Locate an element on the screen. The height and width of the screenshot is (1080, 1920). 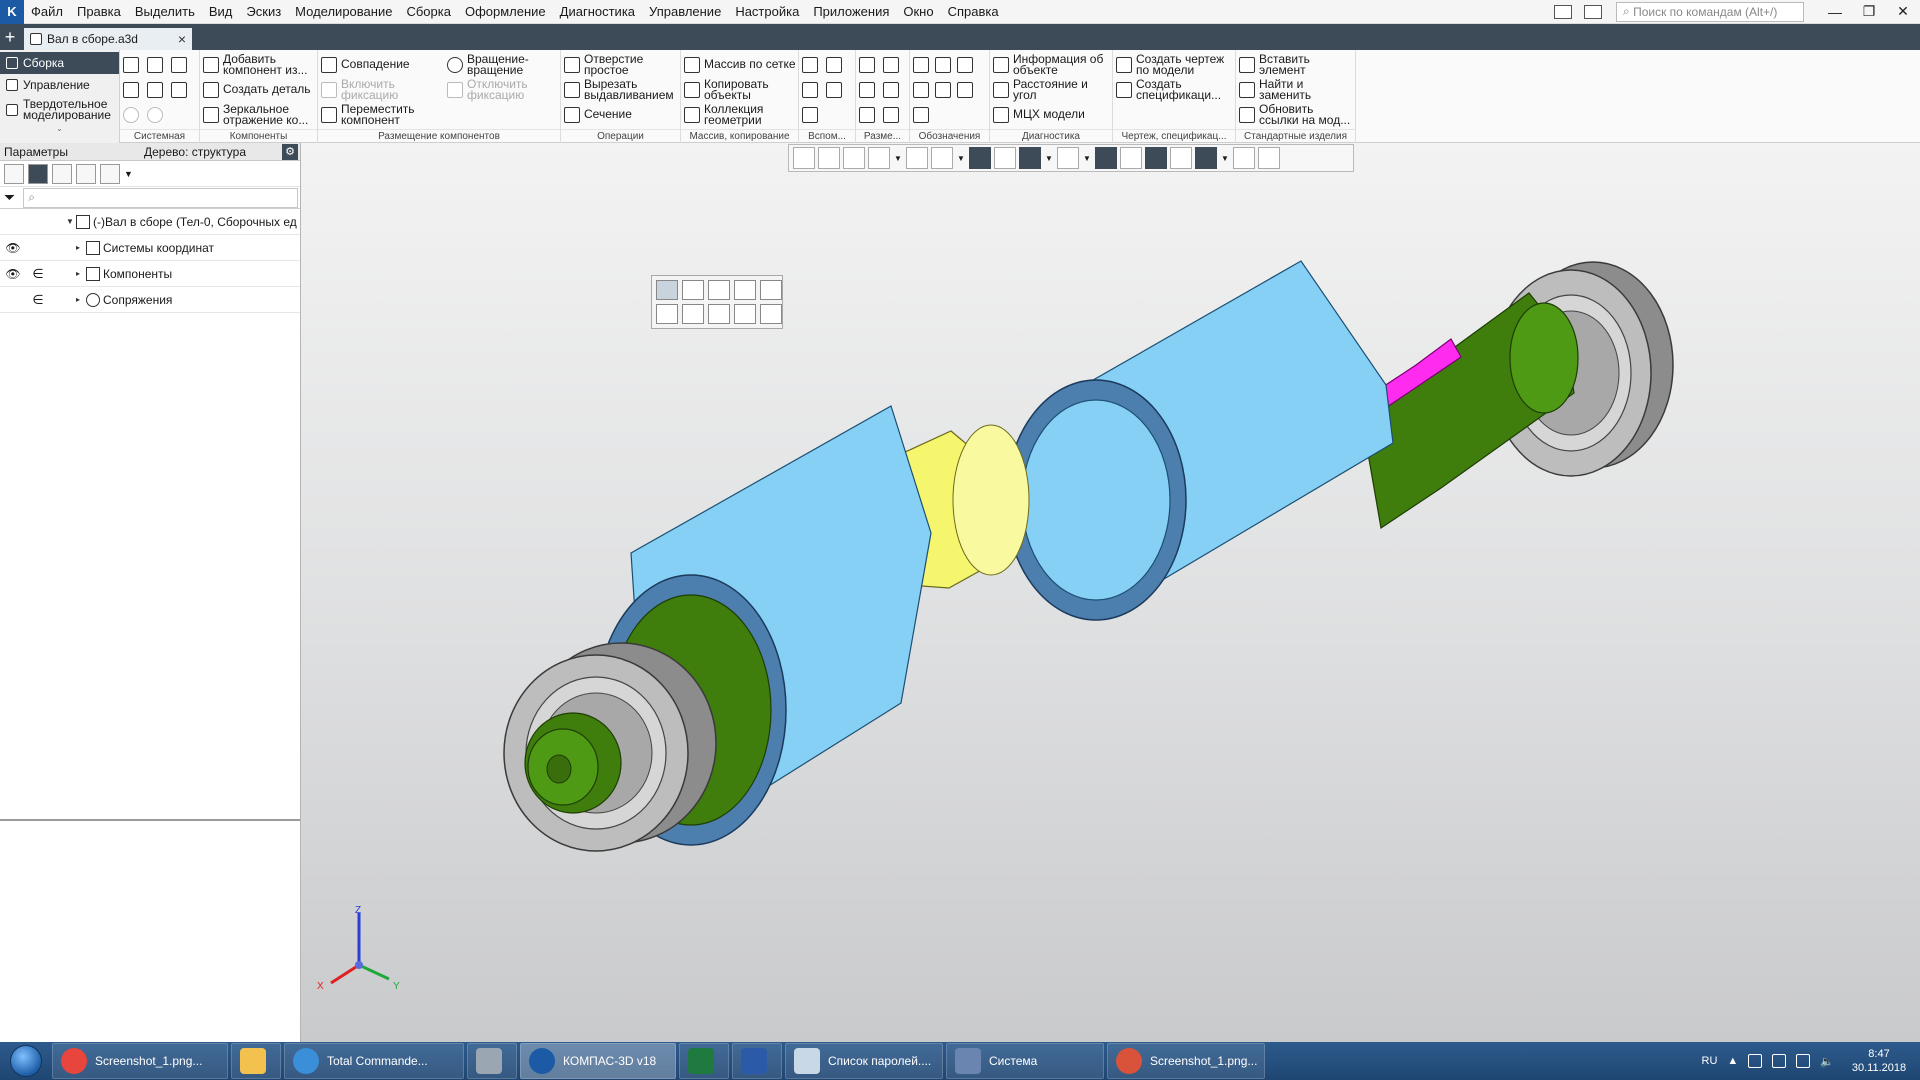
mark-icon is located at coordinates (943, 89).